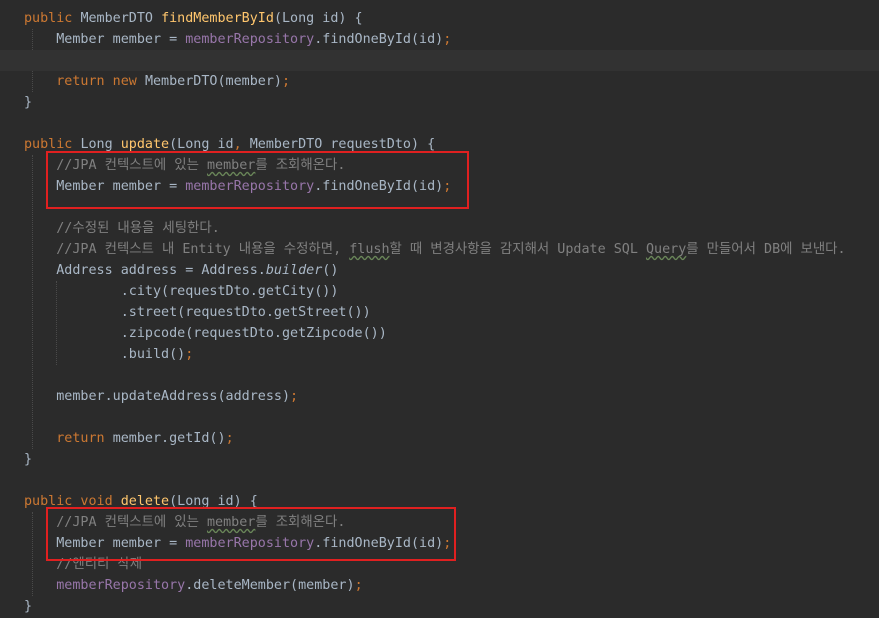  I want to click on code-line-content: //수정된 내용을 세팅한다., so click(122, 228).